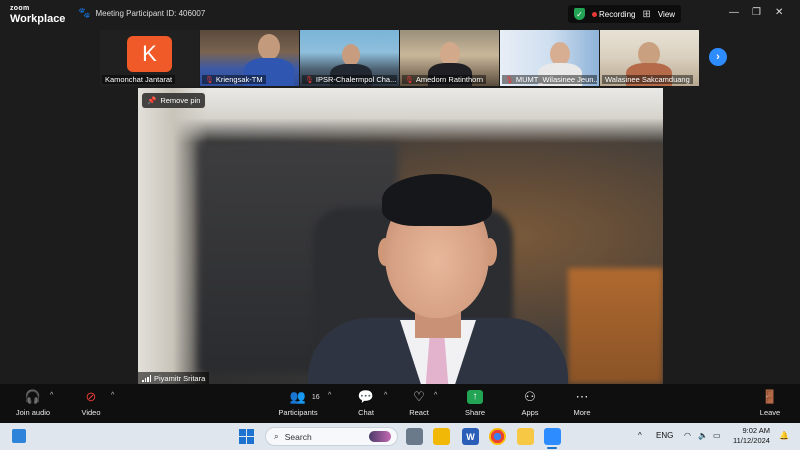  Describe the element at coordinates (579, 14) in the screenshot. I see `shield-check-icon: ✓` at that location.